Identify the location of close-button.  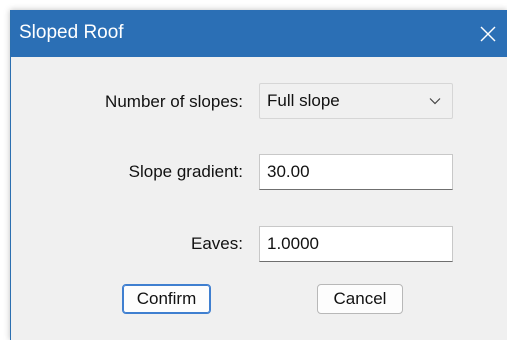
(487, 33).